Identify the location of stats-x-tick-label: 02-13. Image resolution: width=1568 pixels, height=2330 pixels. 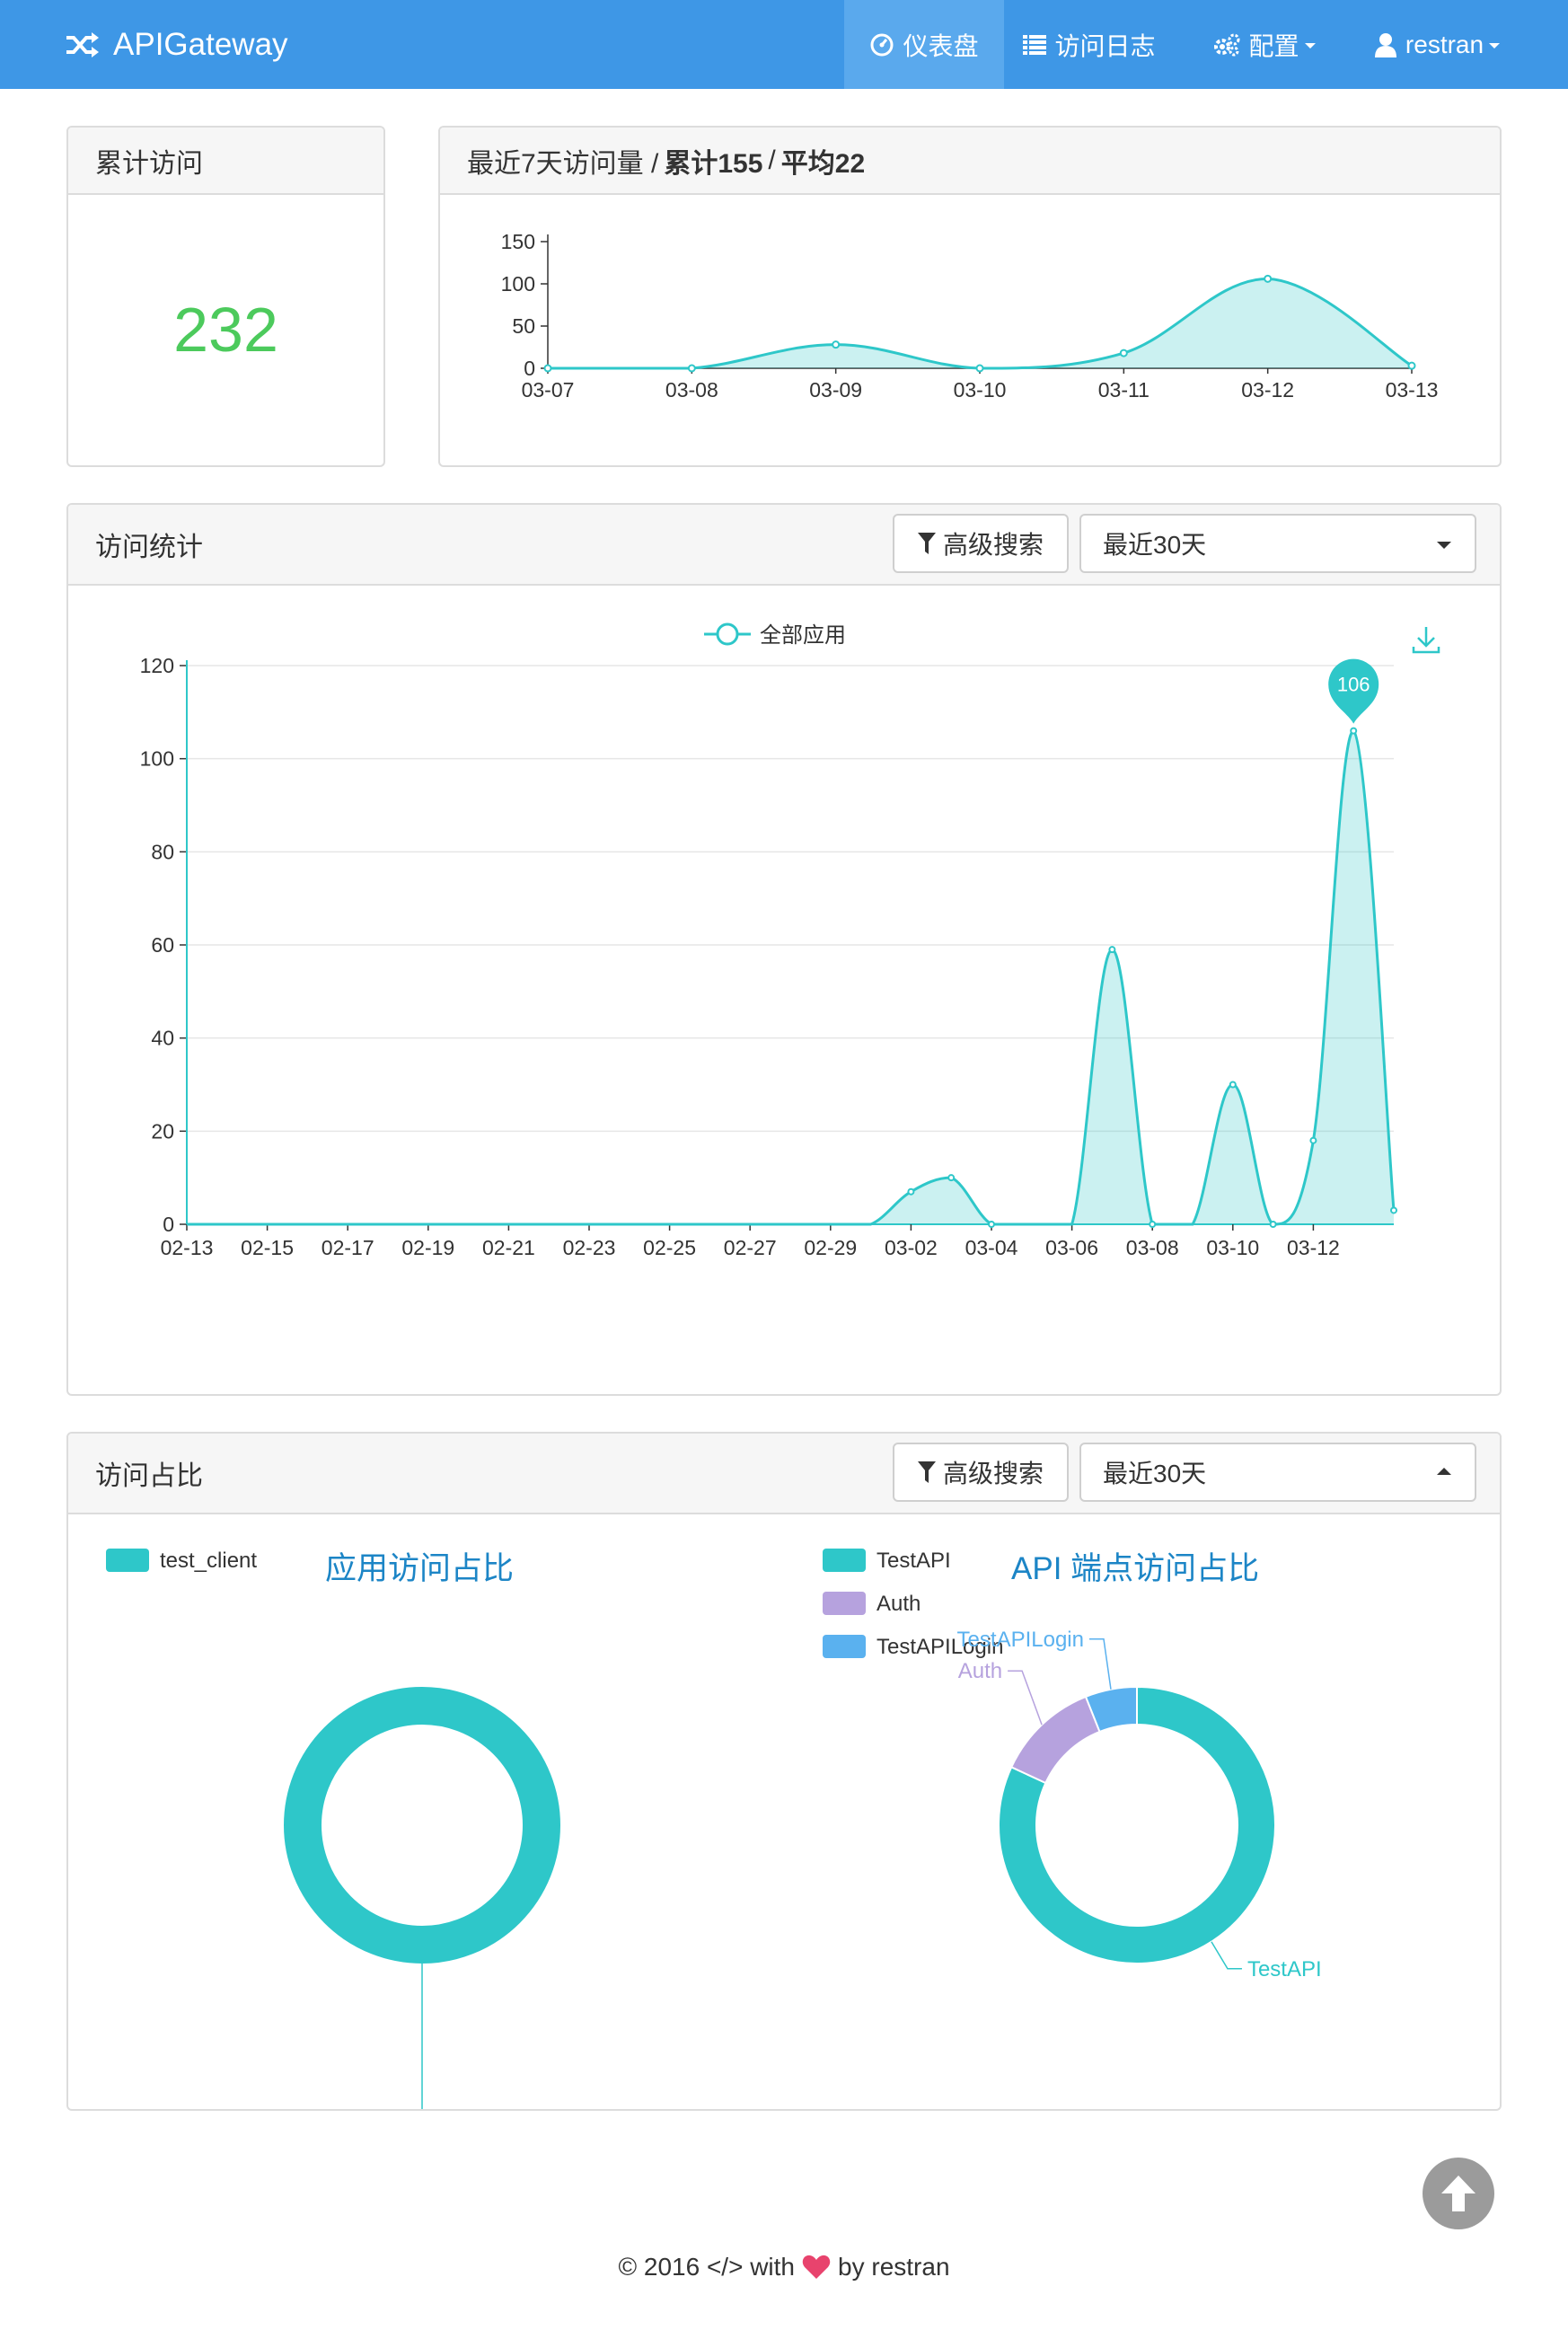
(187, 1247).